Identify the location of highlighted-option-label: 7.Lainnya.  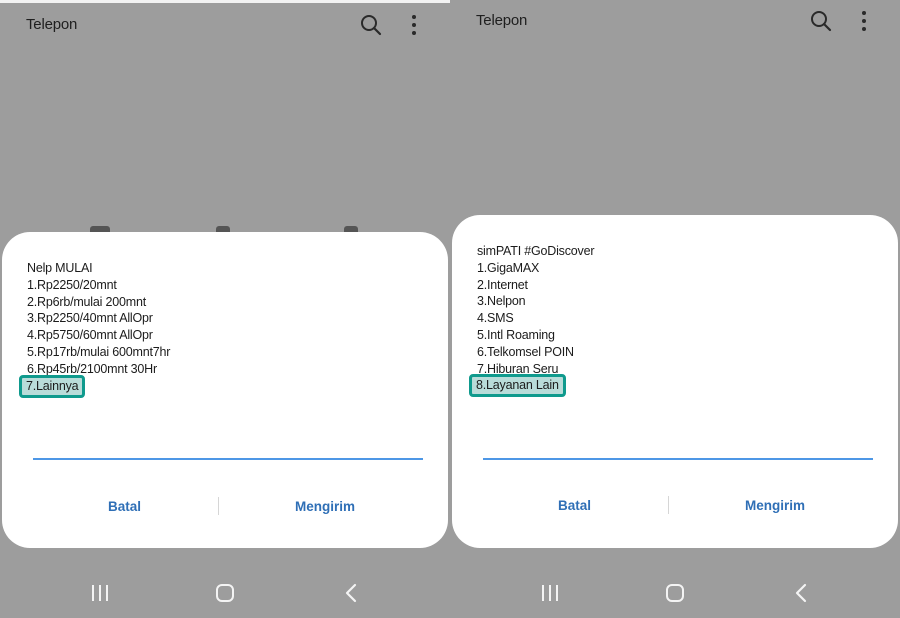
(52, 386).